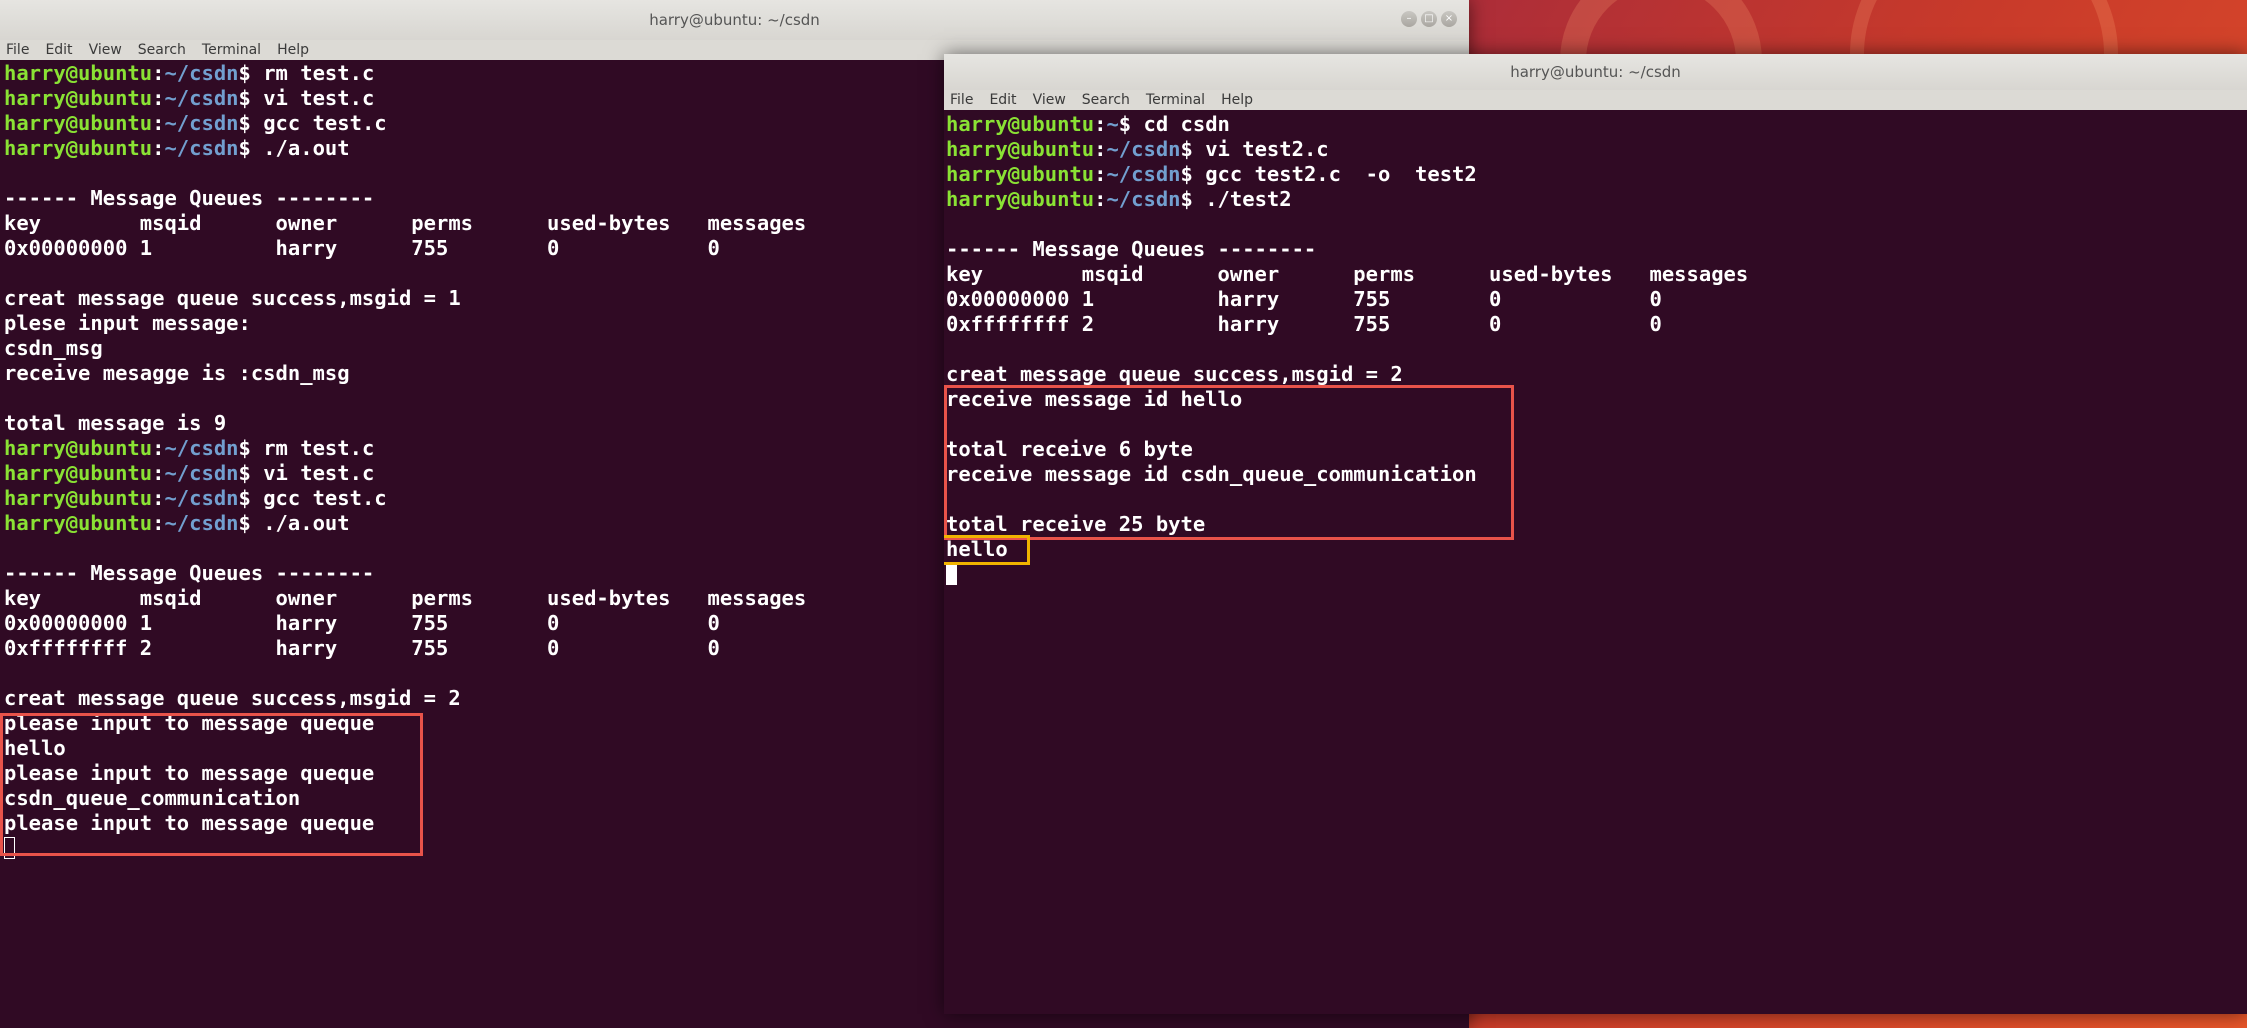 The width and height of the screenshot is (2247, 1028). I want to click on left-window-titlebar: harry@ubuntu: ~/csdn – □ ×, so click(734, 20).